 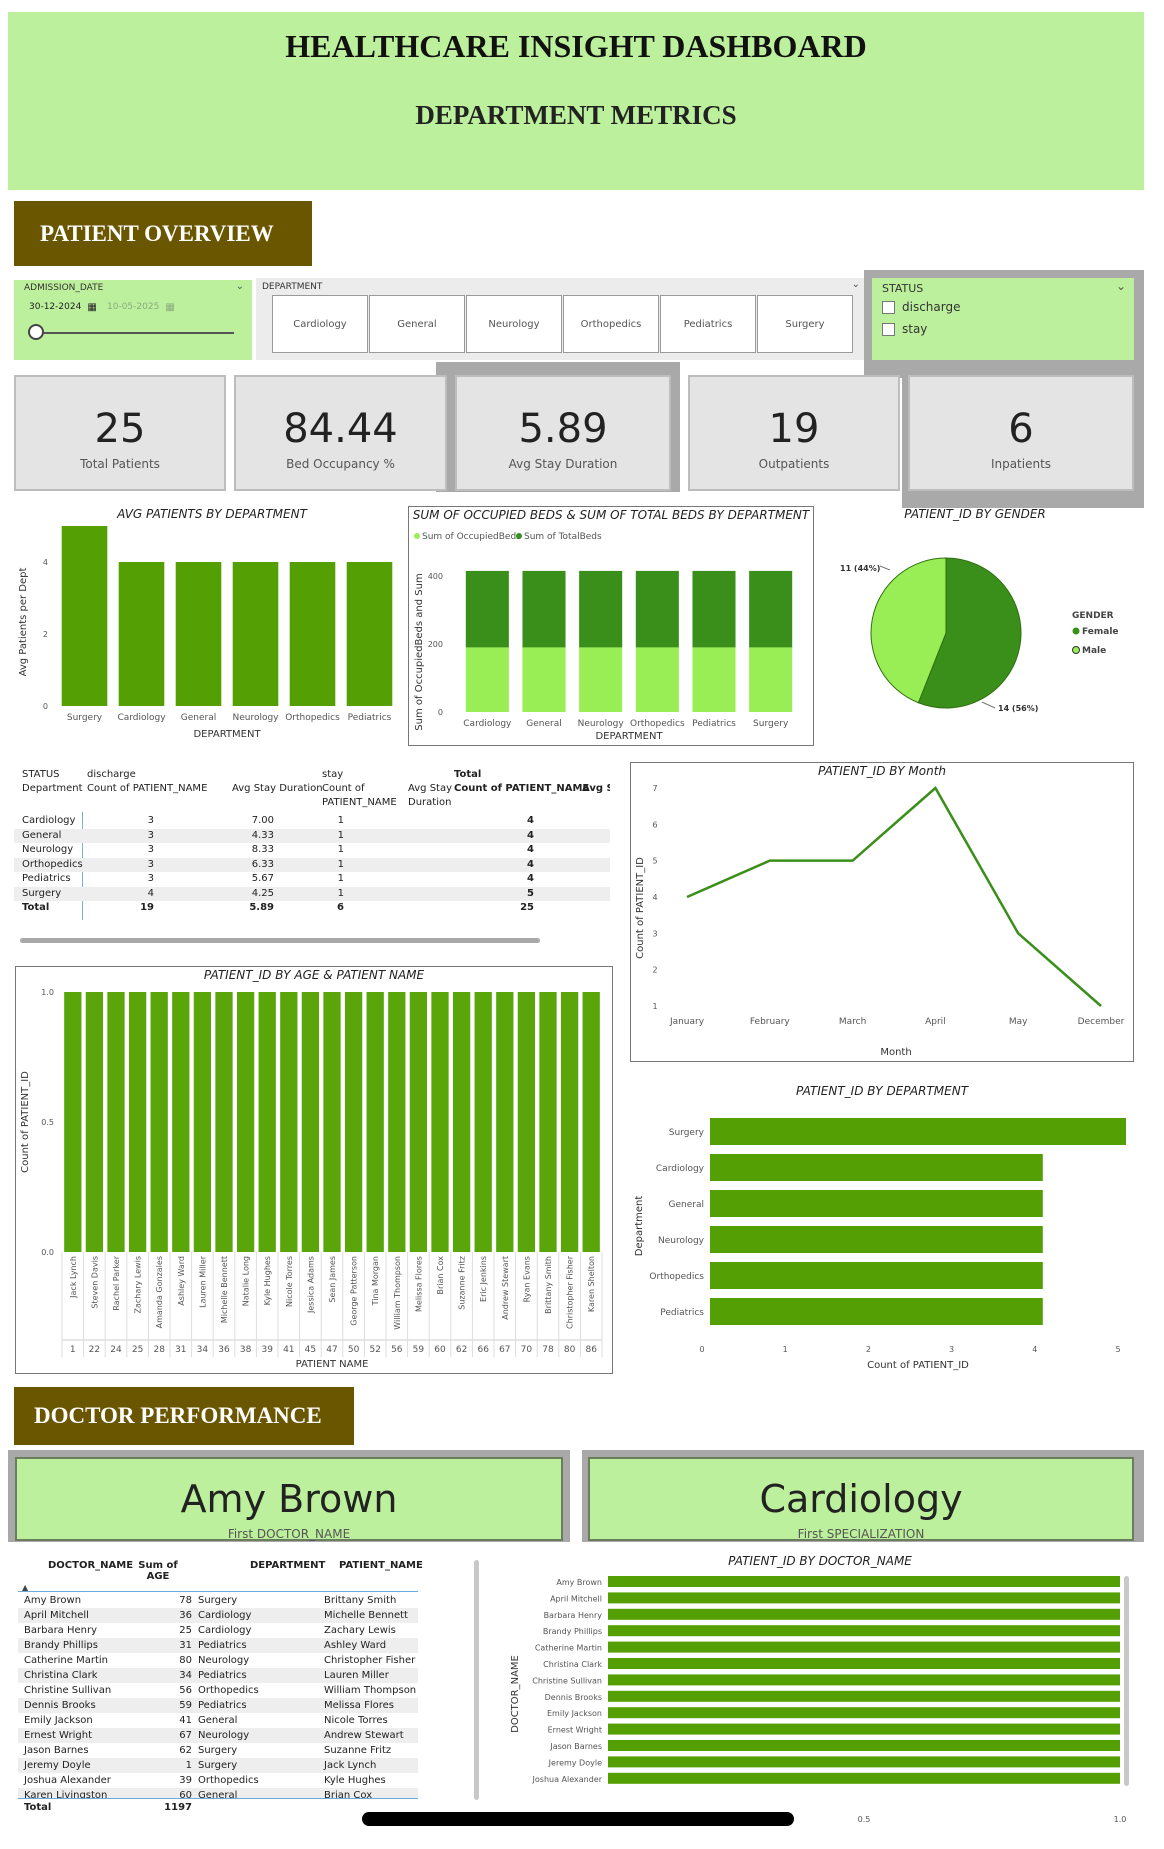 I want to click on table-row: Christina Clark 34 Pediatrics Lauren Miller, so click(x=218, y=1675).